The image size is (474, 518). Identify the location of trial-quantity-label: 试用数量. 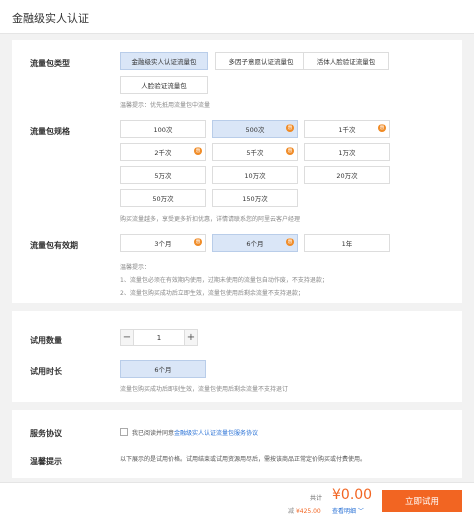
(46, 340).